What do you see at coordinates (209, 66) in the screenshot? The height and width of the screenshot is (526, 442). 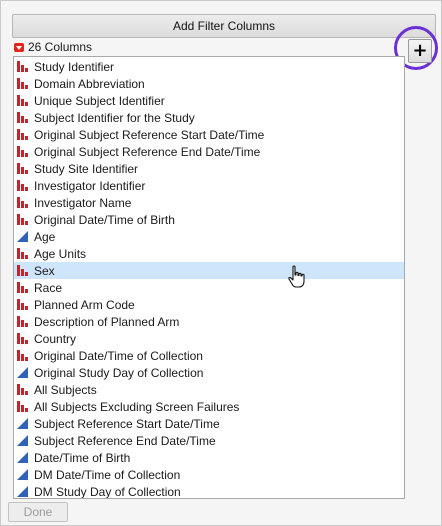 I see `column-list-item: Study Identifier` at bounding box center [209, 66].